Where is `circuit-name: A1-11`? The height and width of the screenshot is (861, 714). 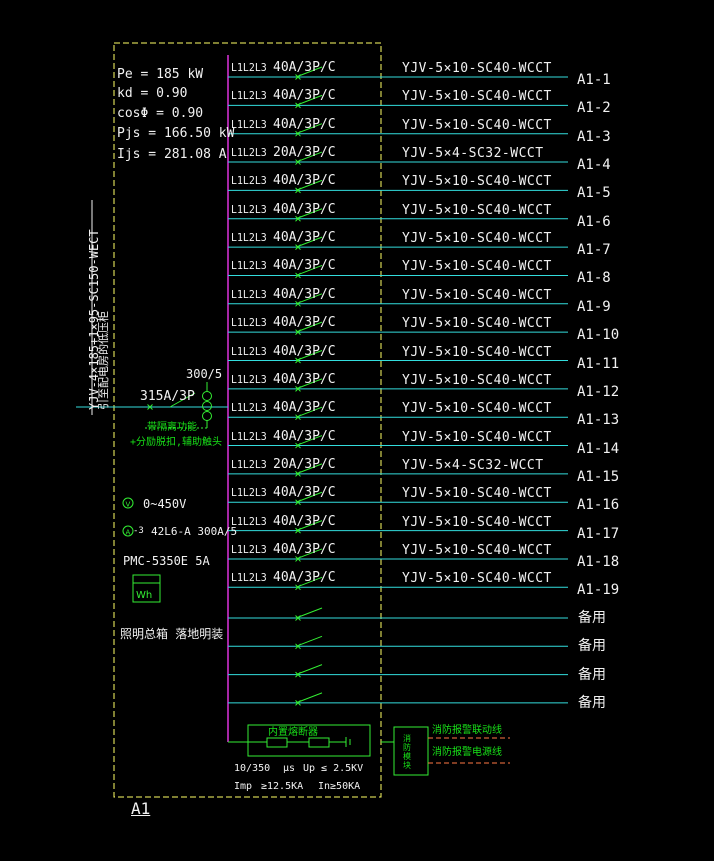
circuit-name: A1-11 is located at coordinates (598, 363).